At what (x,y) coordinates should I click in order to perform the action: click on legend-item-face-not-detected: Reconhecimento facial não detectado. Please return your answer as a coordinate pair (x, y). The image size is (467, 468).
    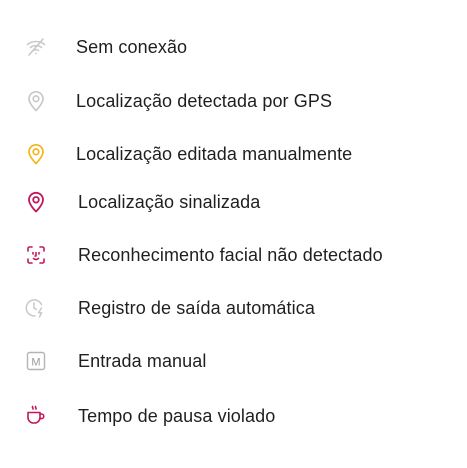
    Looking at the image, I should click on (233, 255).